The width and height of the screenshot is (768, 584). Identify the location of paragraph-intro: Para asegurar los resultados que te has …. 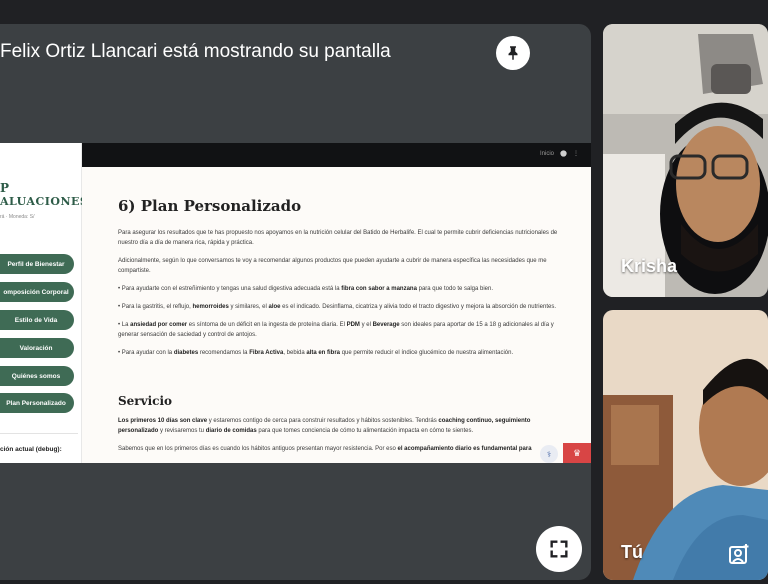
(338, 238).